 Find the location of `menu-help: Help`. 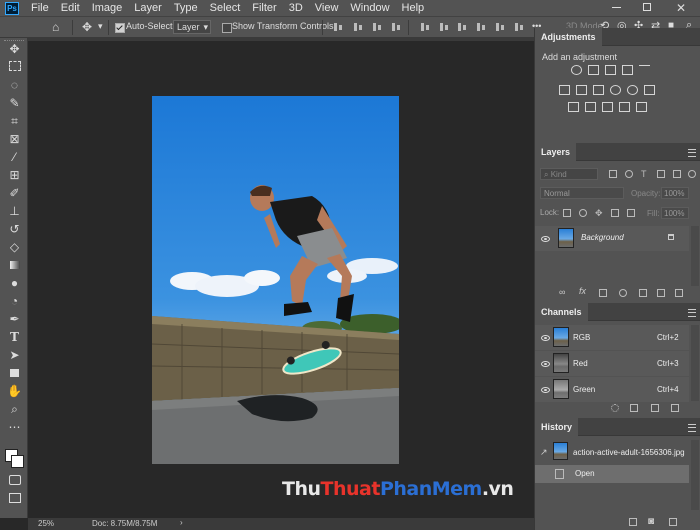

menu-help: Help is located at coordinates (413, 8).